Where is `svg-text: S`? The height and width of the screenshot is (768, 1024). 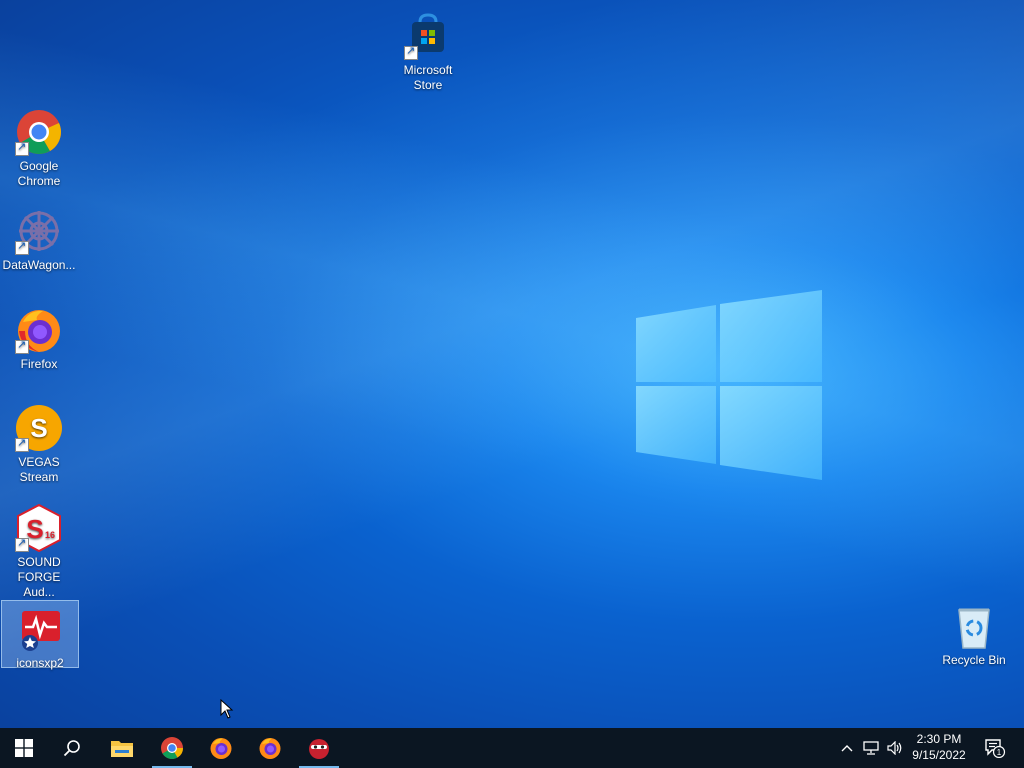
svg-text: S is located at coordinates (38, 428).